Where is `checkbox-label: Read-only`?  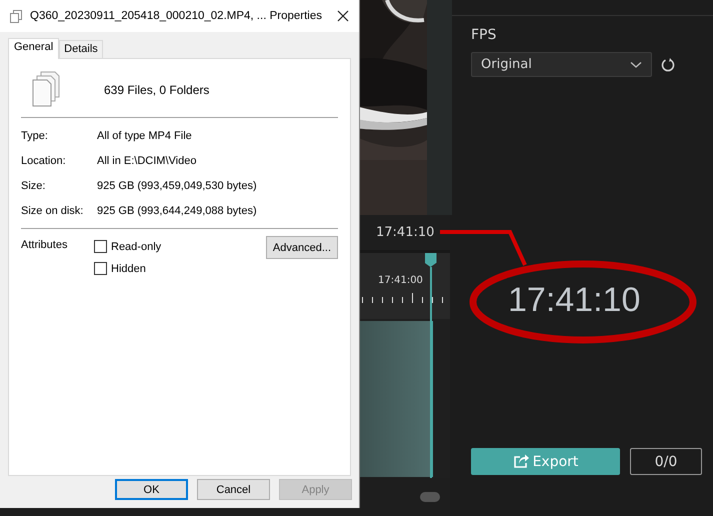 checkbox-label: Read-only is located at coordinates (136, 246).